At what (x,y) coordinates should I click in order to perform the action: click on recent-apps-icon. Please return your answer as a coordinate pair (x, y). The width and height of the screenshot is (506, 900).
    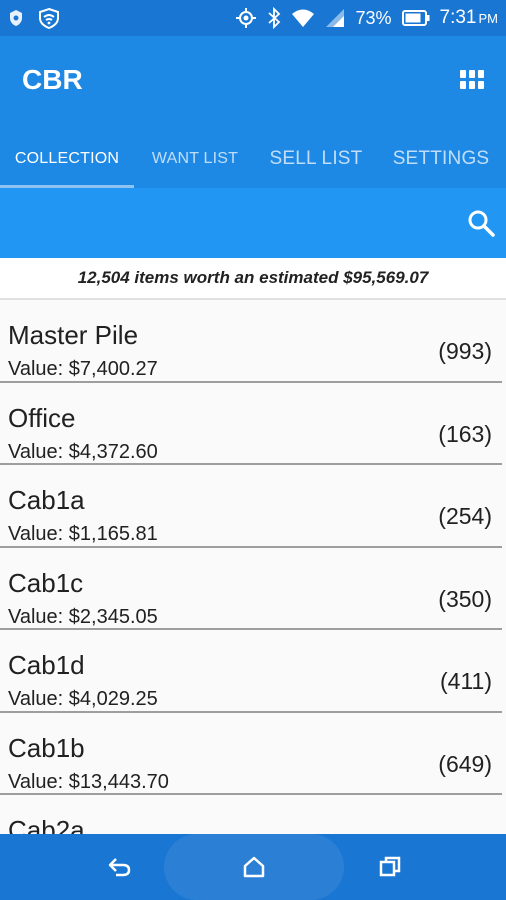
    Looking at the image, I should click on (390, 866).